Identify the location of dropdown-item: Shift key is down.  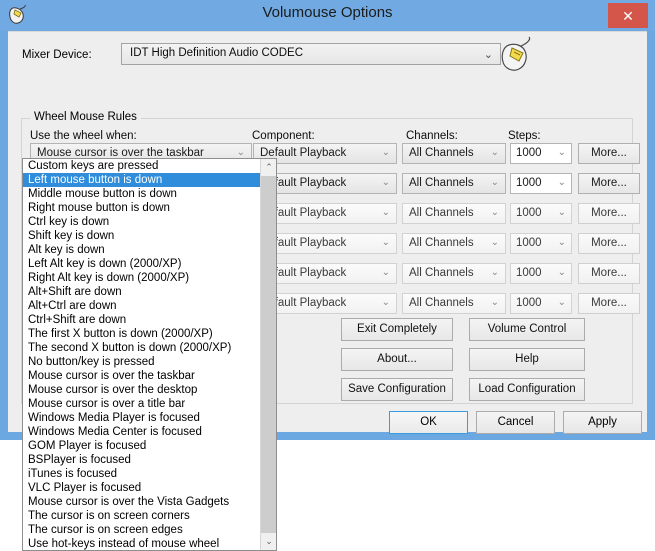
(142, 236).